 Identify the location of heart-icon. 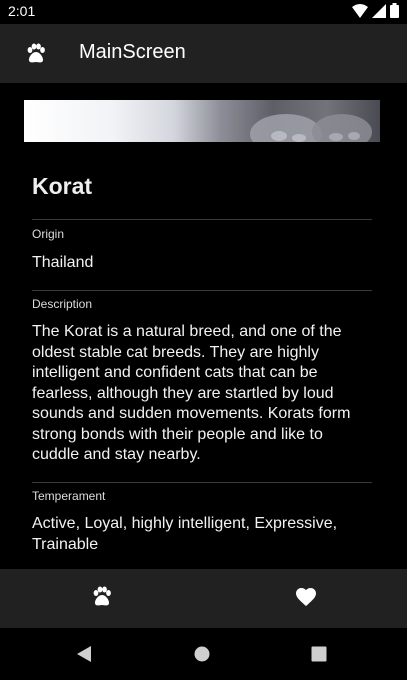
(306, 599).